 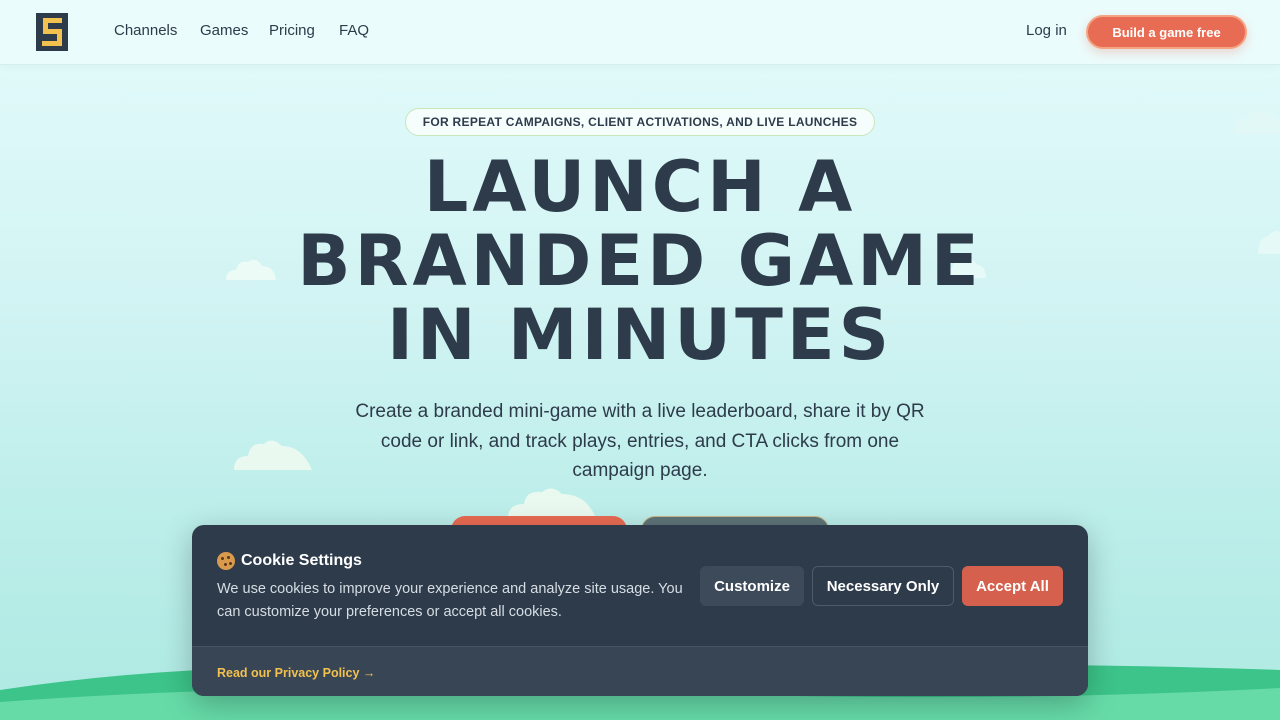 I want to click on cookie-icon, so click(x=226, y=561).